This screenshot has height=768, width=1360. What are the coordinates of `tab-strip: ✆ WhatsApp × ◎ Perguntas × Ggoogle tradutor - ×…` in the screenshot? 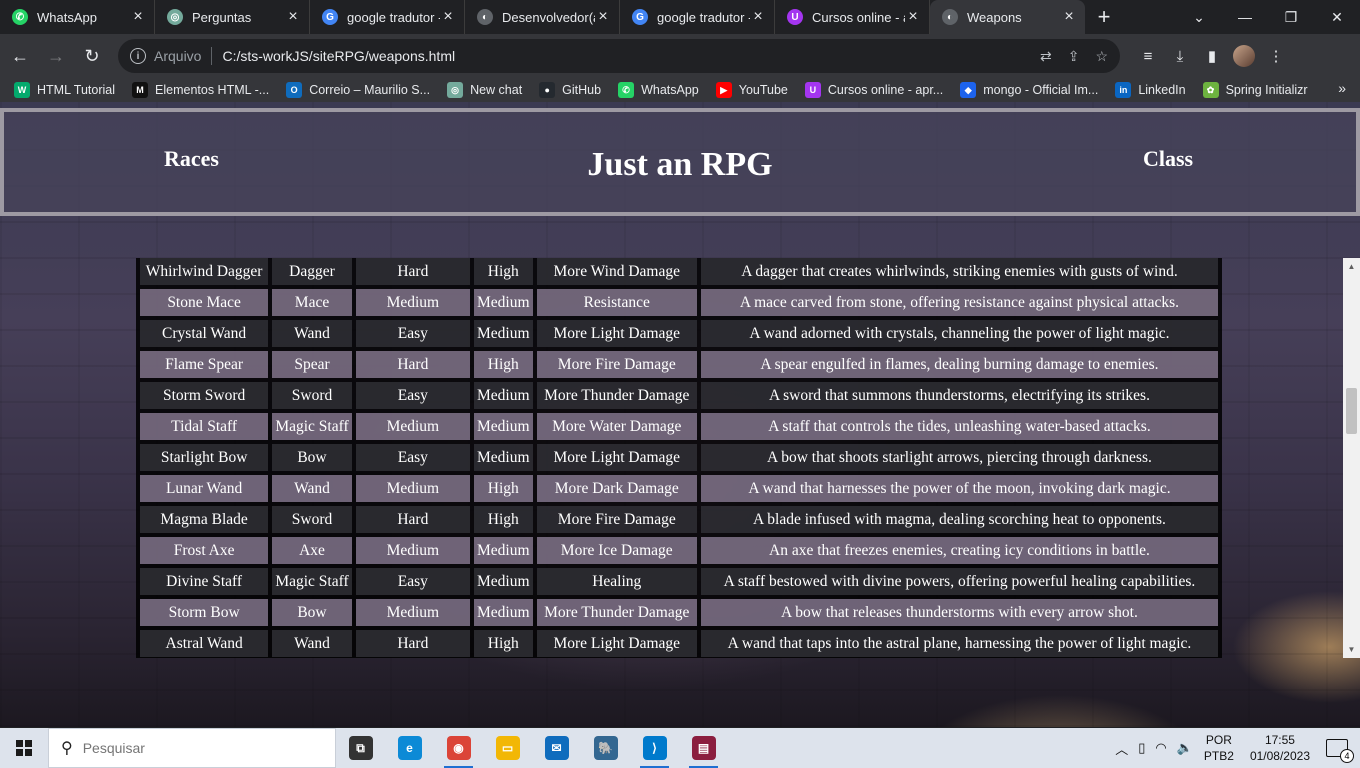 It's located at (680, 17).